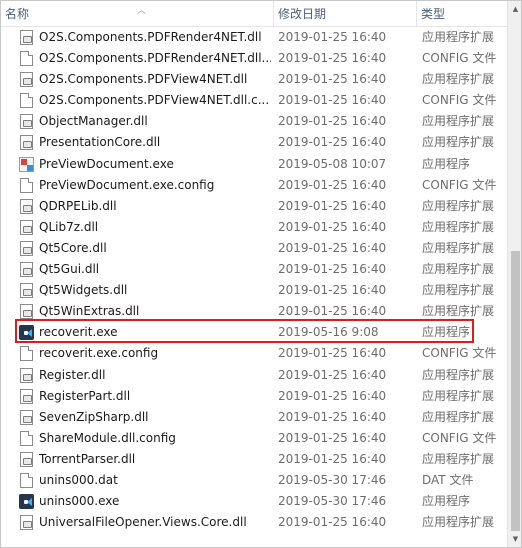 This screenshot has height=548, width=522. What do you see at coordinates (462, 14) in the screenshot?
I see `column-header-type: 类型` at bounding box center [462, 14].